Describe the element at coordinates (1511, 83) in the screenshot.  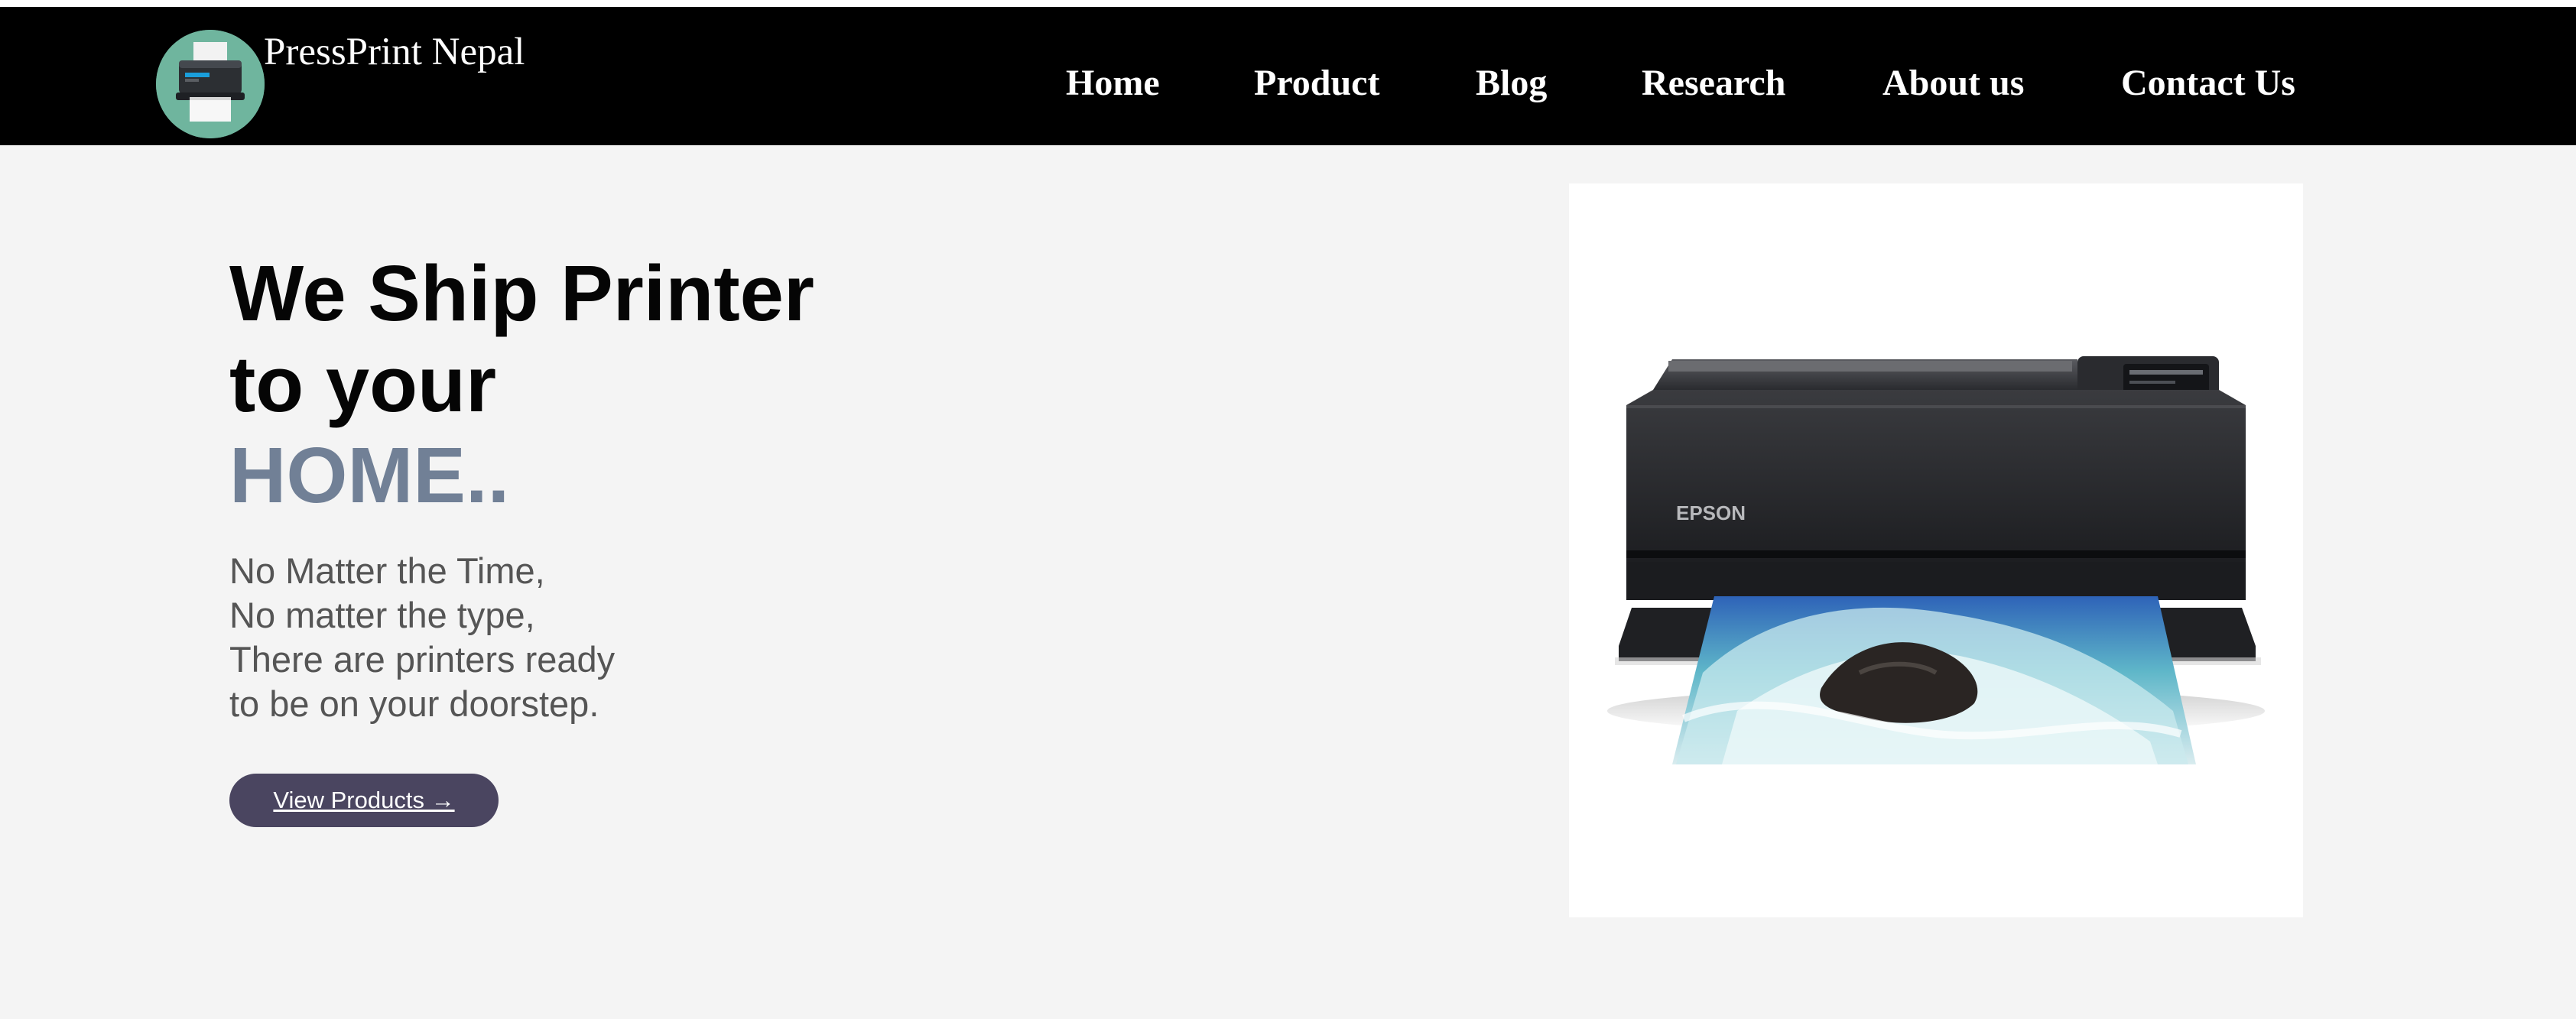
I see `nav-link-blog: Blog` at that location.